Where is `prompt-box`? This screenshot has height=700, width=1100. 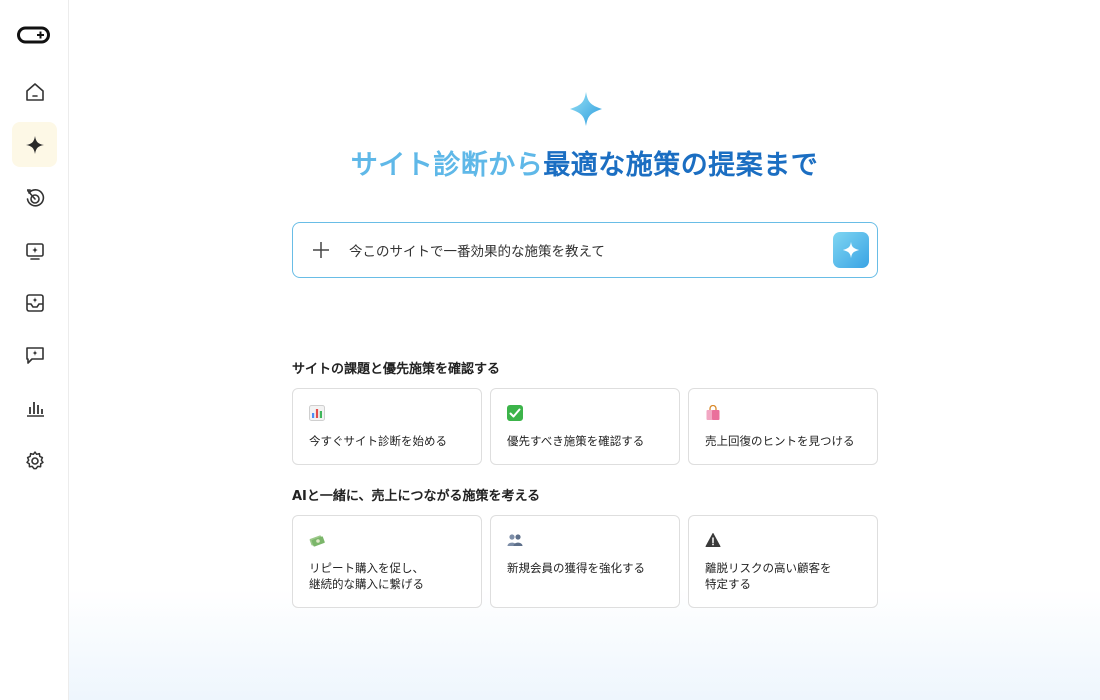
prompt-box is located at coordinates (585, 250).